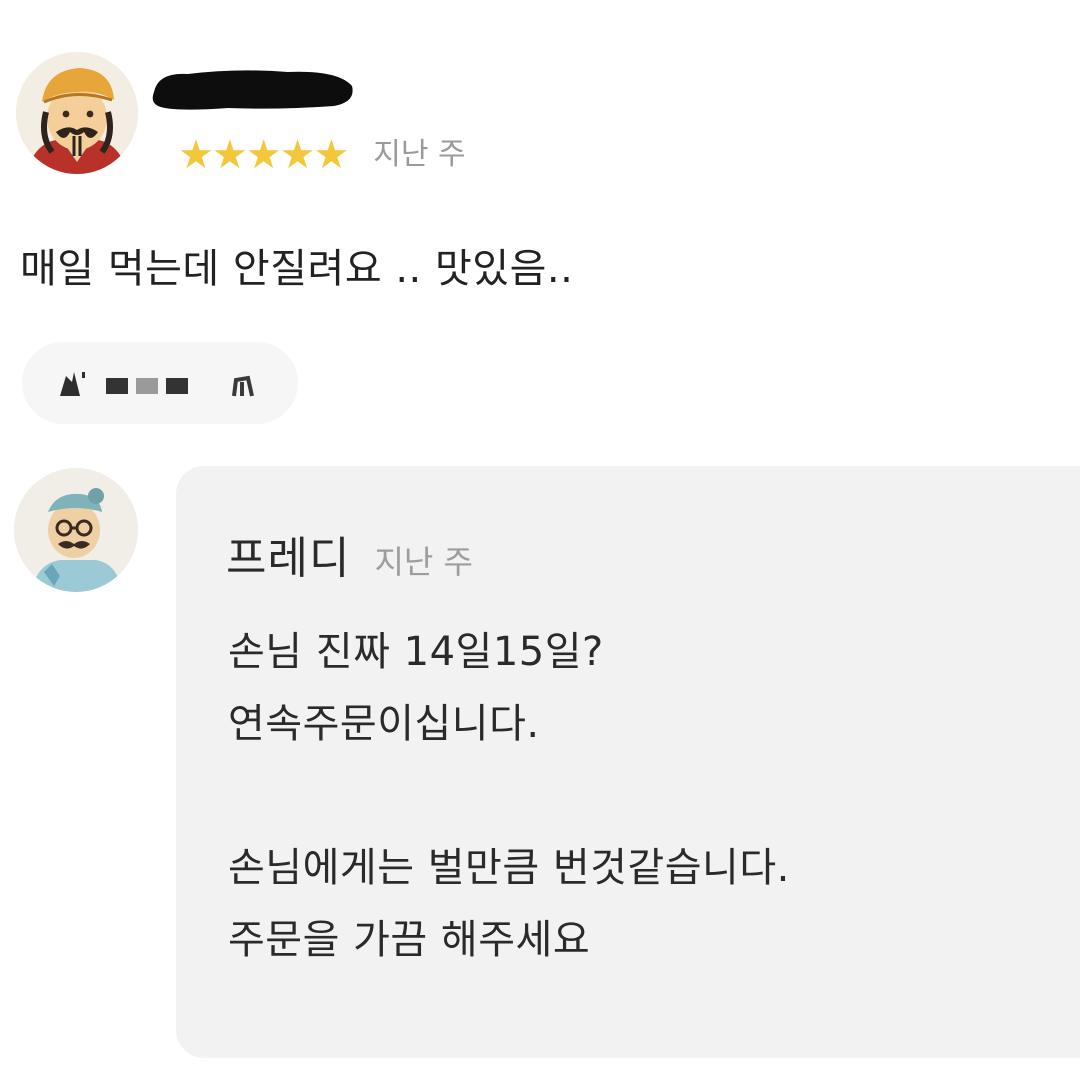 This screenshot has width=1080, height=1080. Describe the element at coordinates (288, 558) in the screenshot. I see `owner-name: 프레디` at that location.